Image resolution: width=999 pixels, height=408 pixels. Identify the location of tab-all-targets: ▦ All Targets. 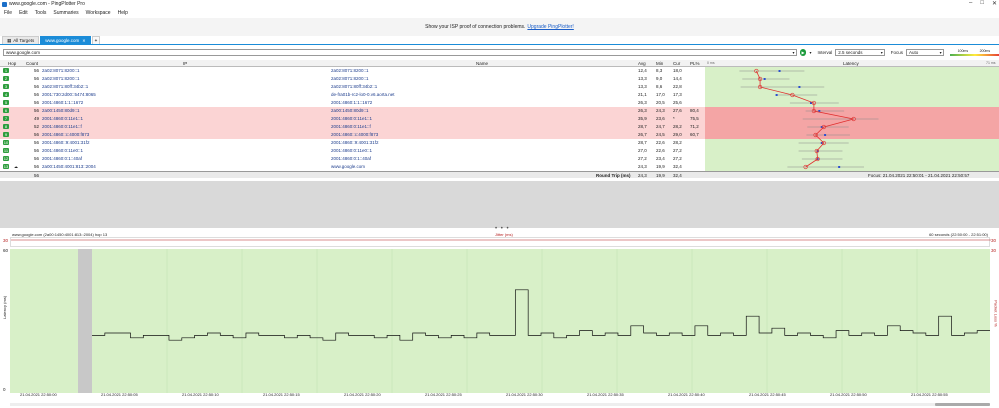
(21, 40).